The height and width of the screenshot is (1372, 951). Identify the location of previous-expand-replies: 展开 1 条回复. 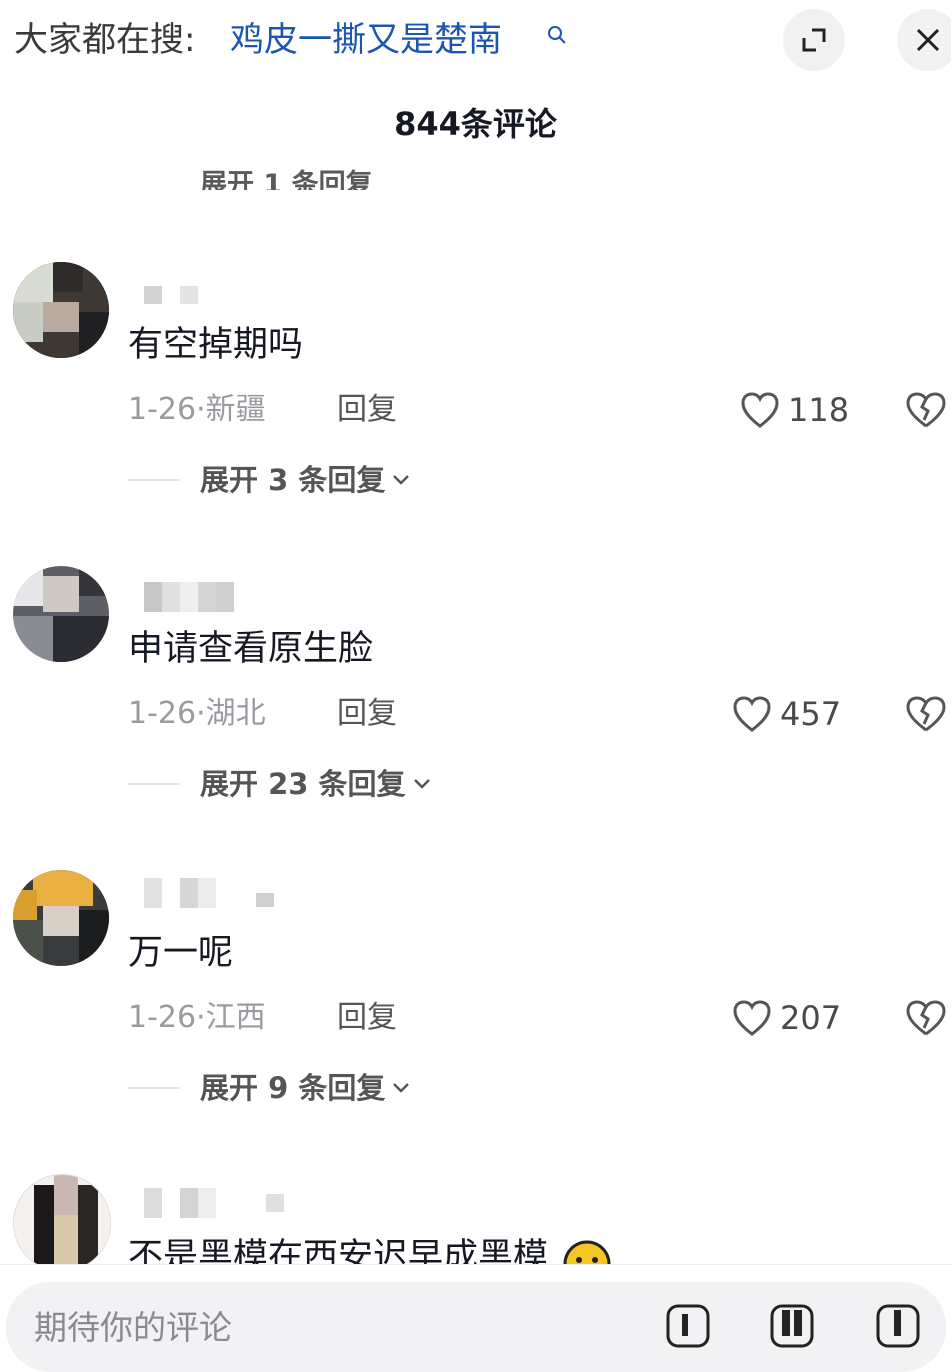
(286, 176).